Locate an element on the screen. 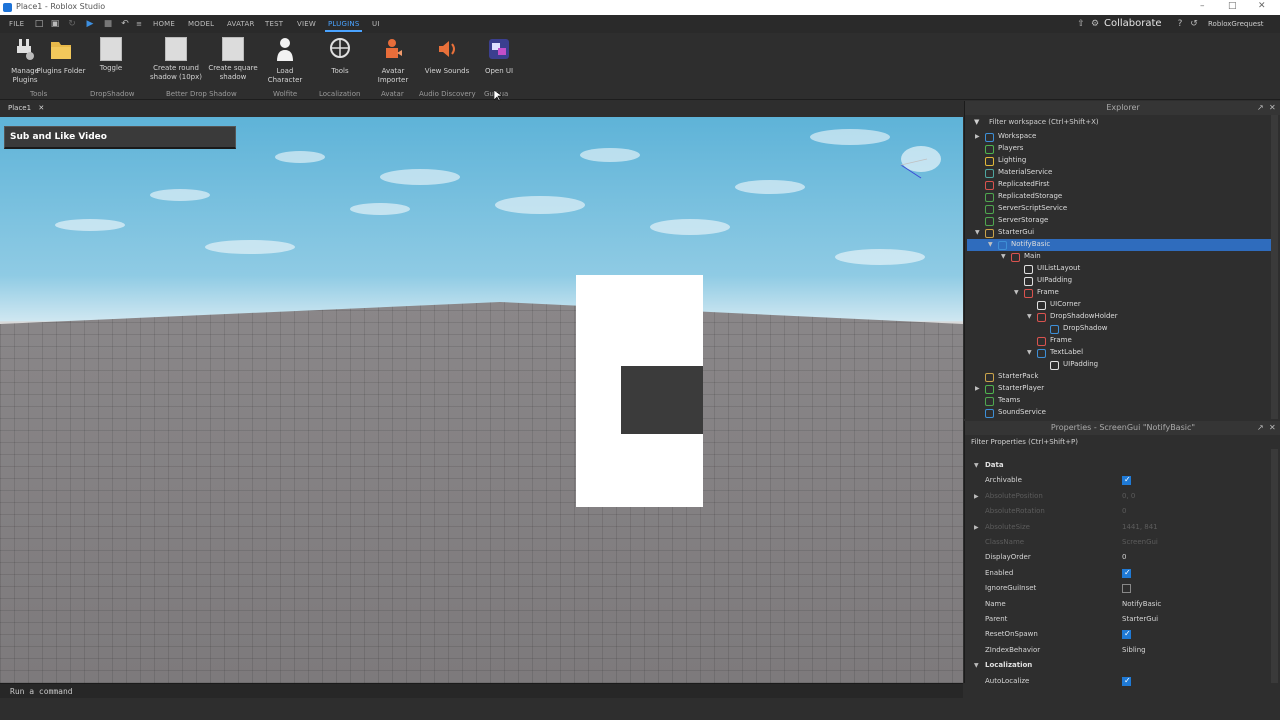 The width and height of the screenshot is (1280, 720). tab-place1: Place1 ✕ is located at coordinates (26, 108).